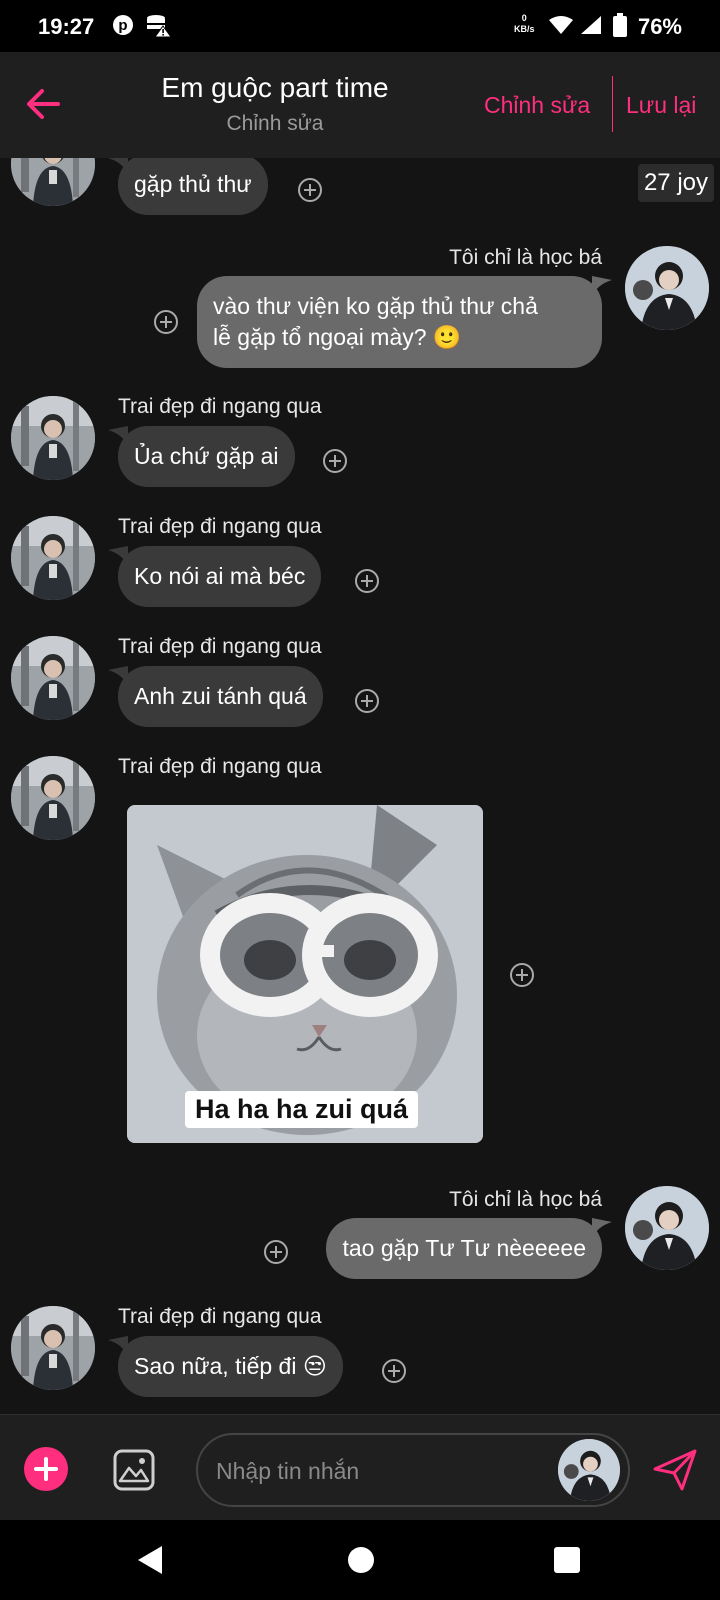 The width and height of the screenshot is (720, 1600). What do you see at coordinates (675, 183) in the screenshot?
I see `date-chip: 27 joy` at bounding box center [675, 183].